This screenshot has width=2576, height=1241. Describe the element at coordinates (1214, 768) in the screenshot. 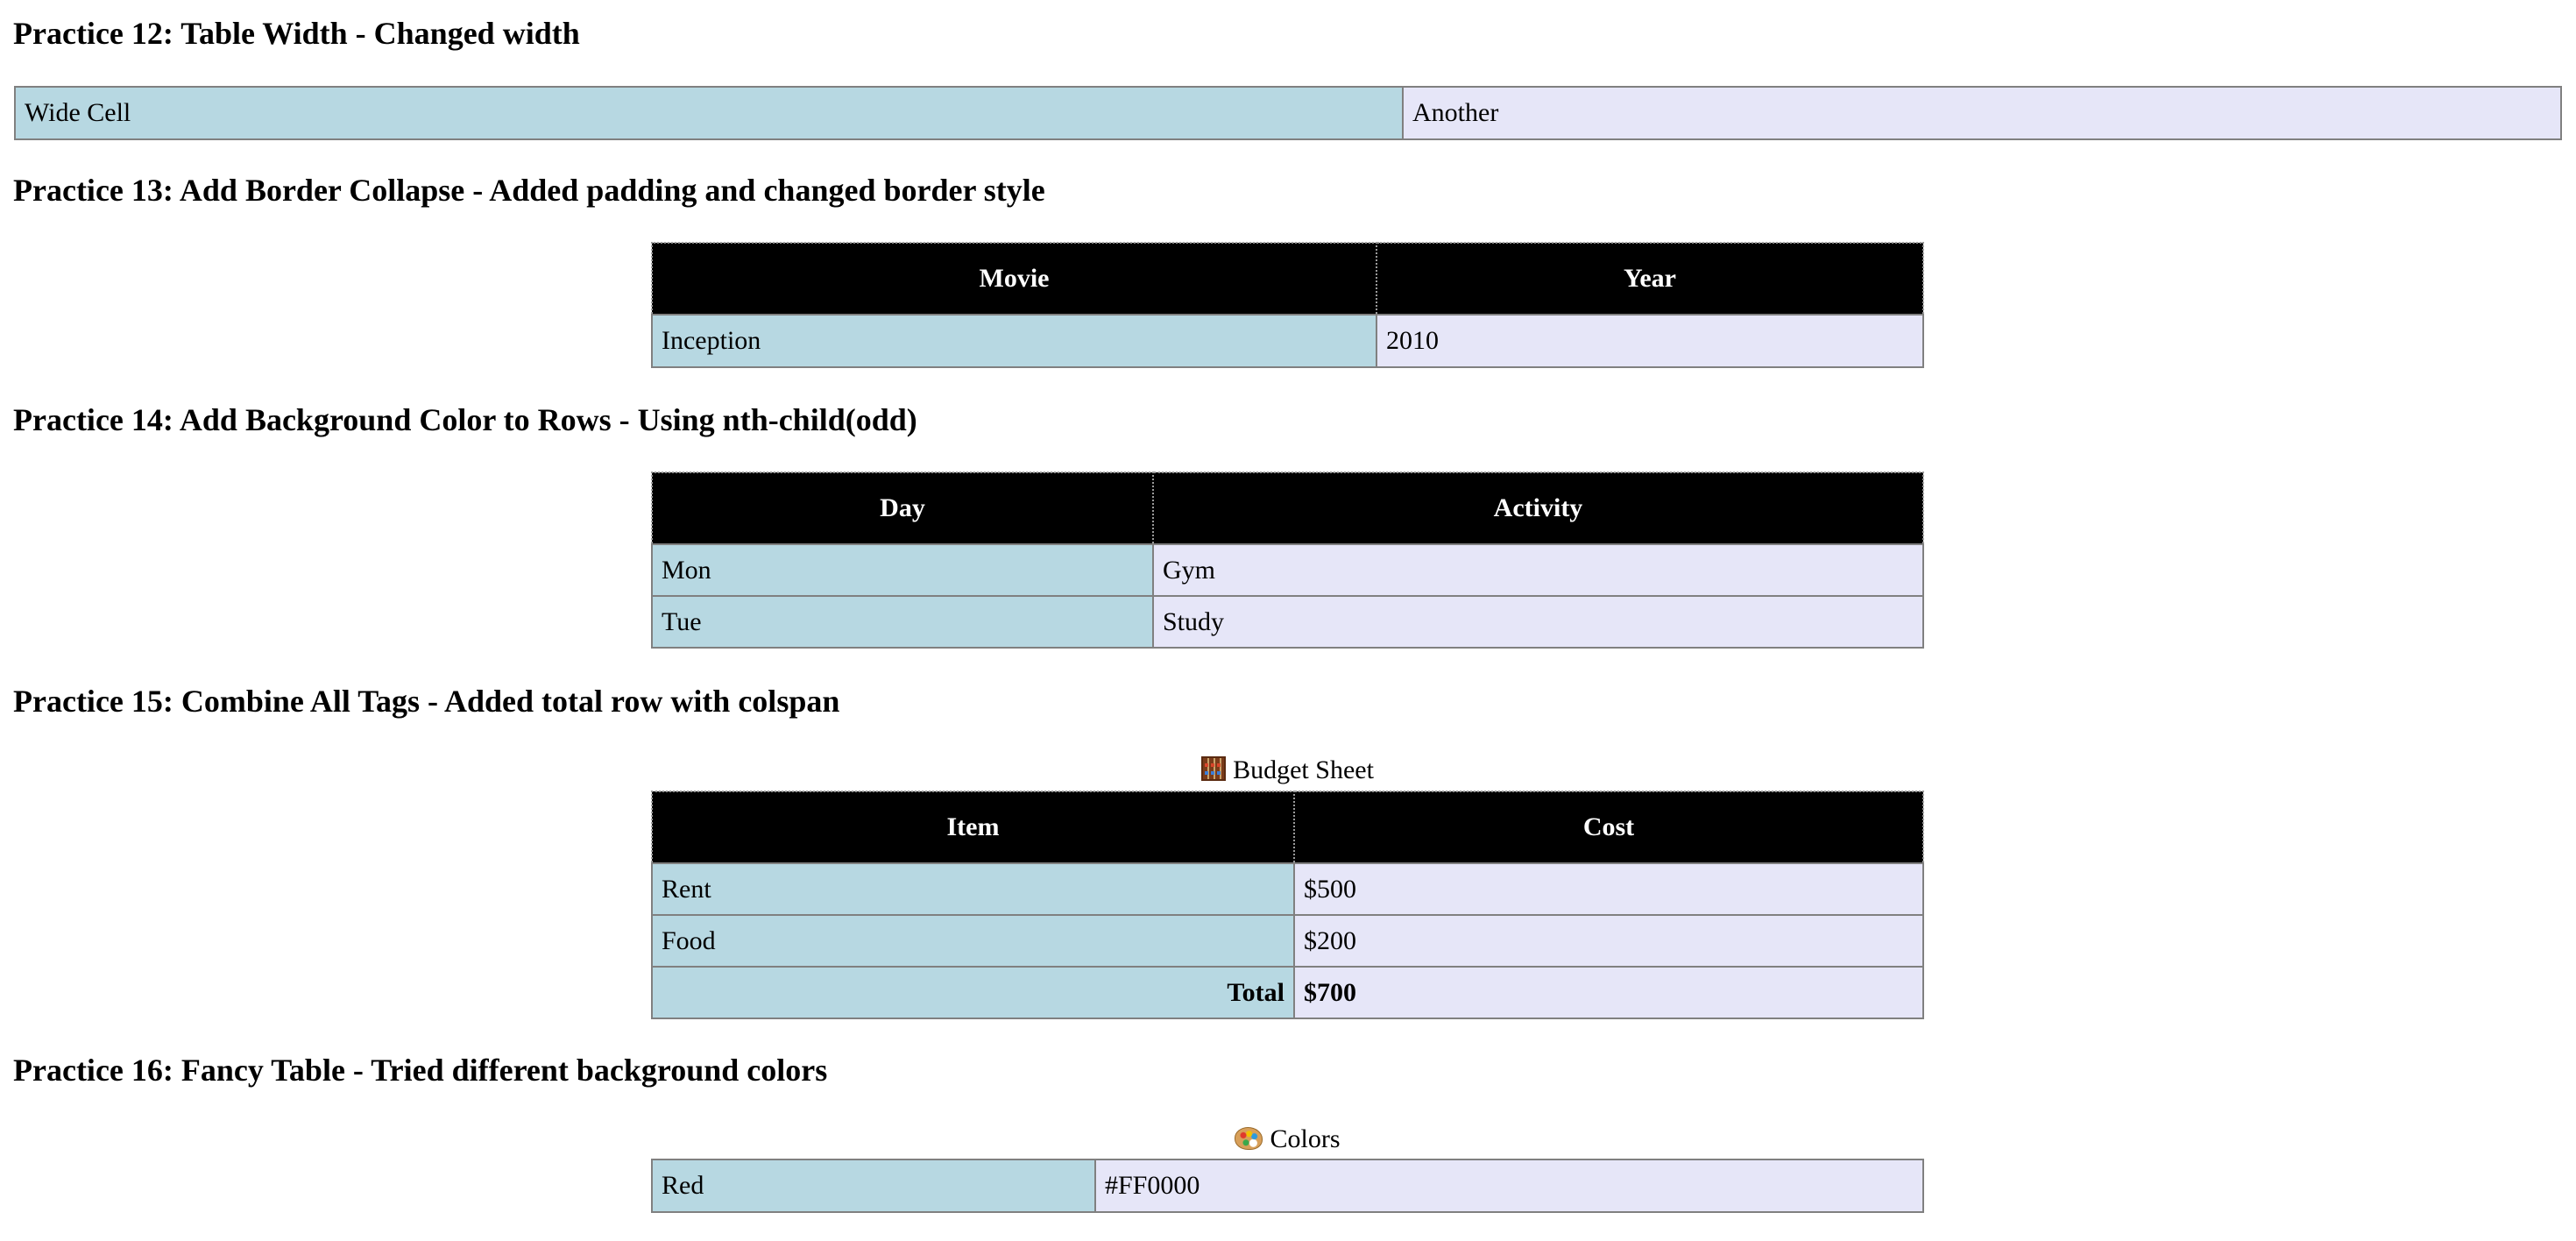

I see `abacus-icon` at that location.